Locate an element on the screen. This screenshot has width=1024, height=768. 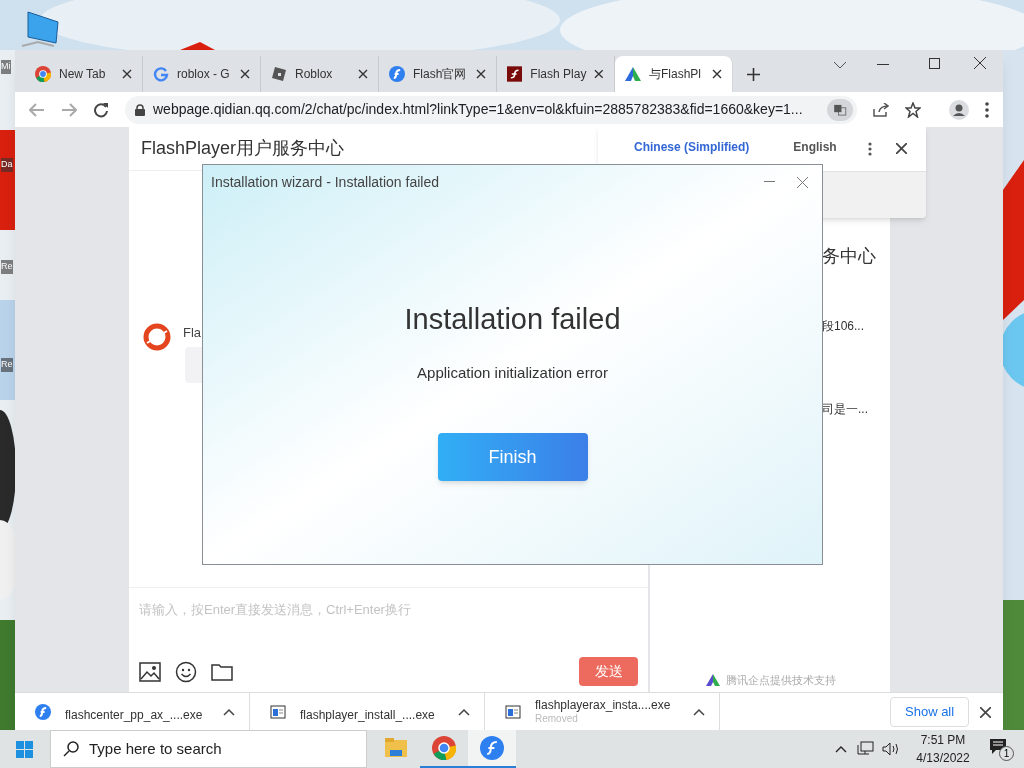
dialog-message: Application initialization error is located at coordinates (512, 372).